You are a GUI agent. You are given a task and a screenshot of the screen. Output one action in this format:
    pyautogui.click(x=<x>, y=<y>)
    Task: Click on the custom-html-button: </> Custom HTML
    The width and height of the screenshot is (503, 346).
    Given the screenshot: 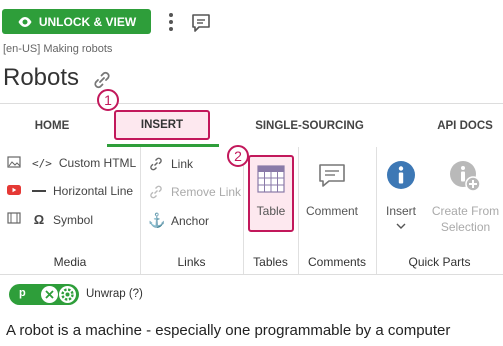 What is the action you would take?
    pyautogui.click(x=84, y=163)
    